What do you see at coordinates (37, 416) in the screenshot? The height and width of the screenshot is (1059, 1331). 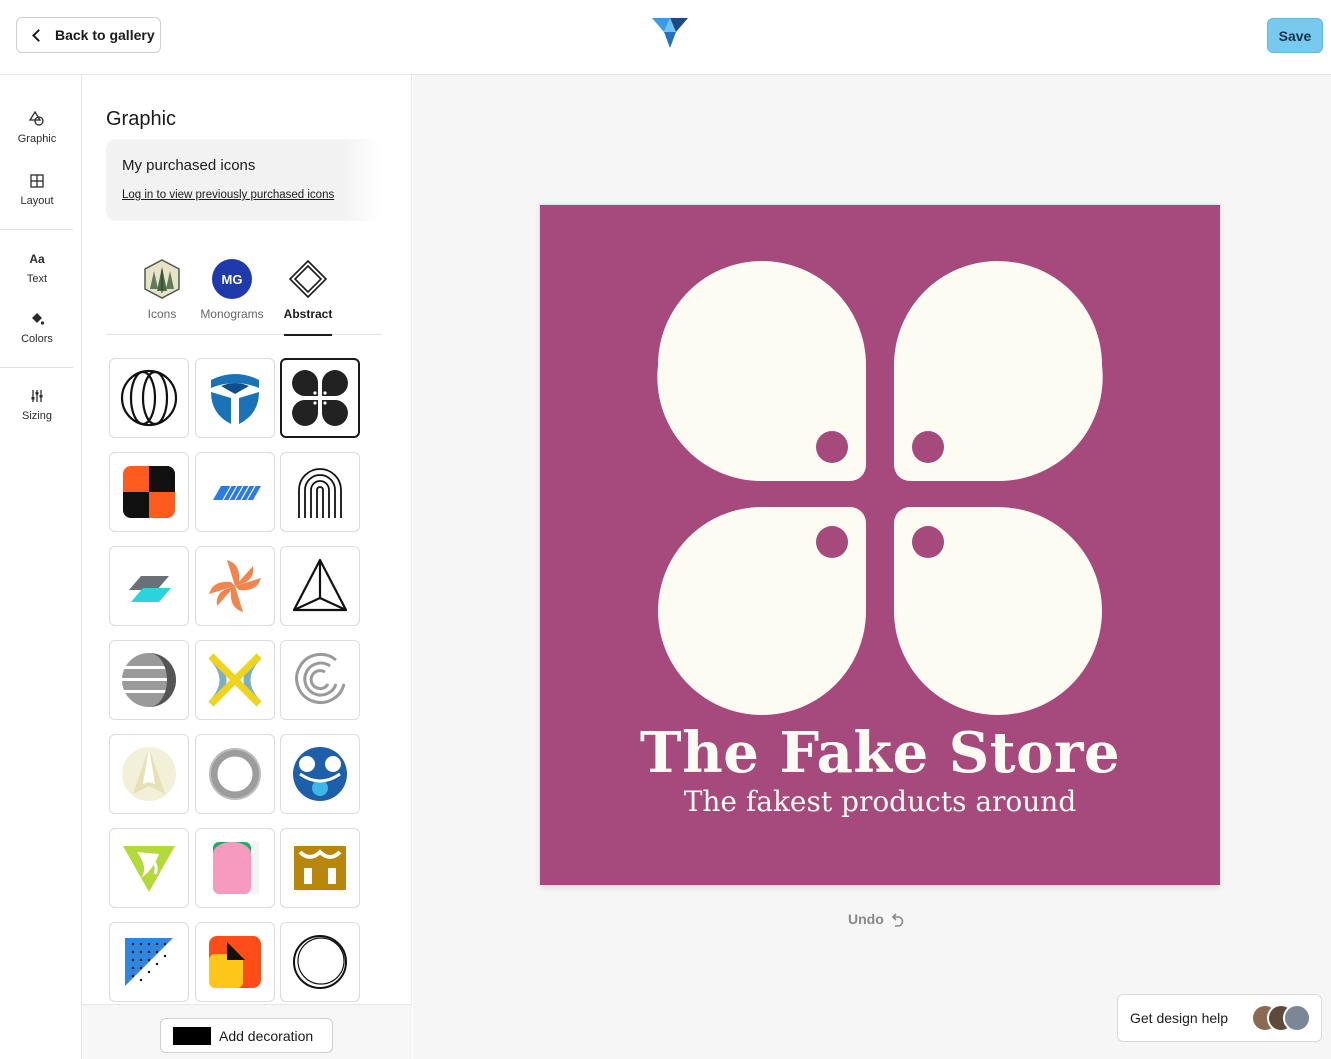 I see `rail-label-sizing: Sizing` at bounding box center [37, 416].